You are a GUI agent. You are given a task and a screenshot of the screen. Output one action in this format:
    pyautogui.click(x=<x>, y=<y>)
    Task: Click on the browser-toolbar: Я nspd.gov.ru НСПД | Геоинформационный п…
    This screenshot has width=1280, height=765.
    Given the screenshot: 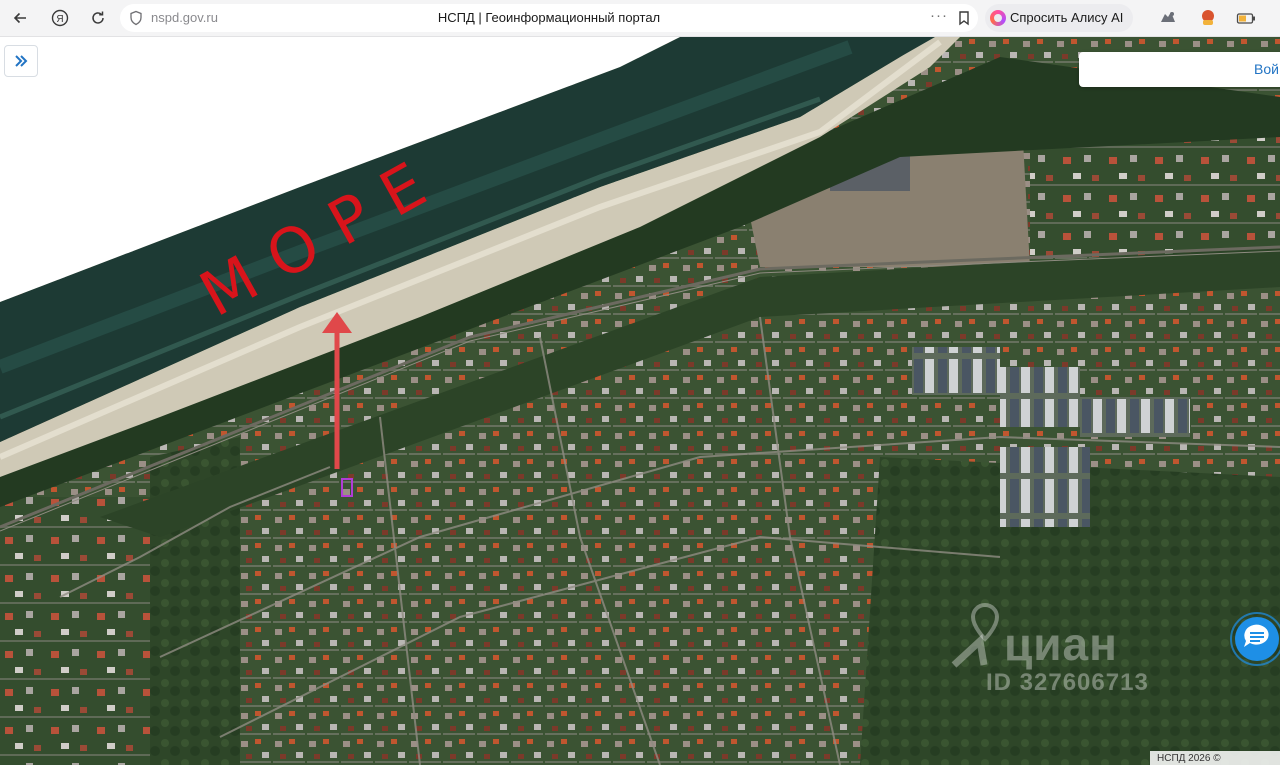 What is the action you would take?
    pyautogui.click(x=640, y=18)
    